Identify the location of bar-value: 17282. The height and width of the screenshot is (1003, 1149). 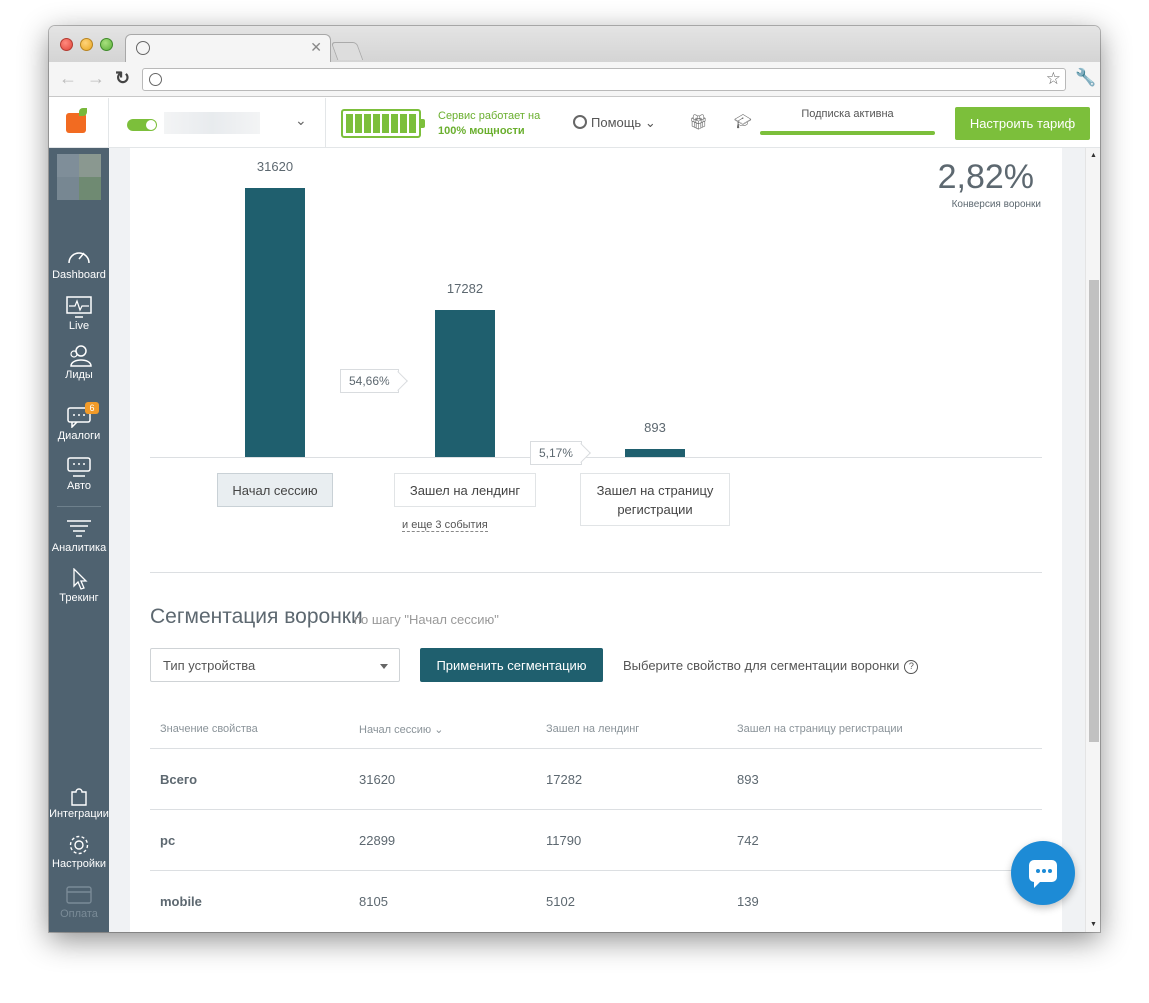
(465, 288).